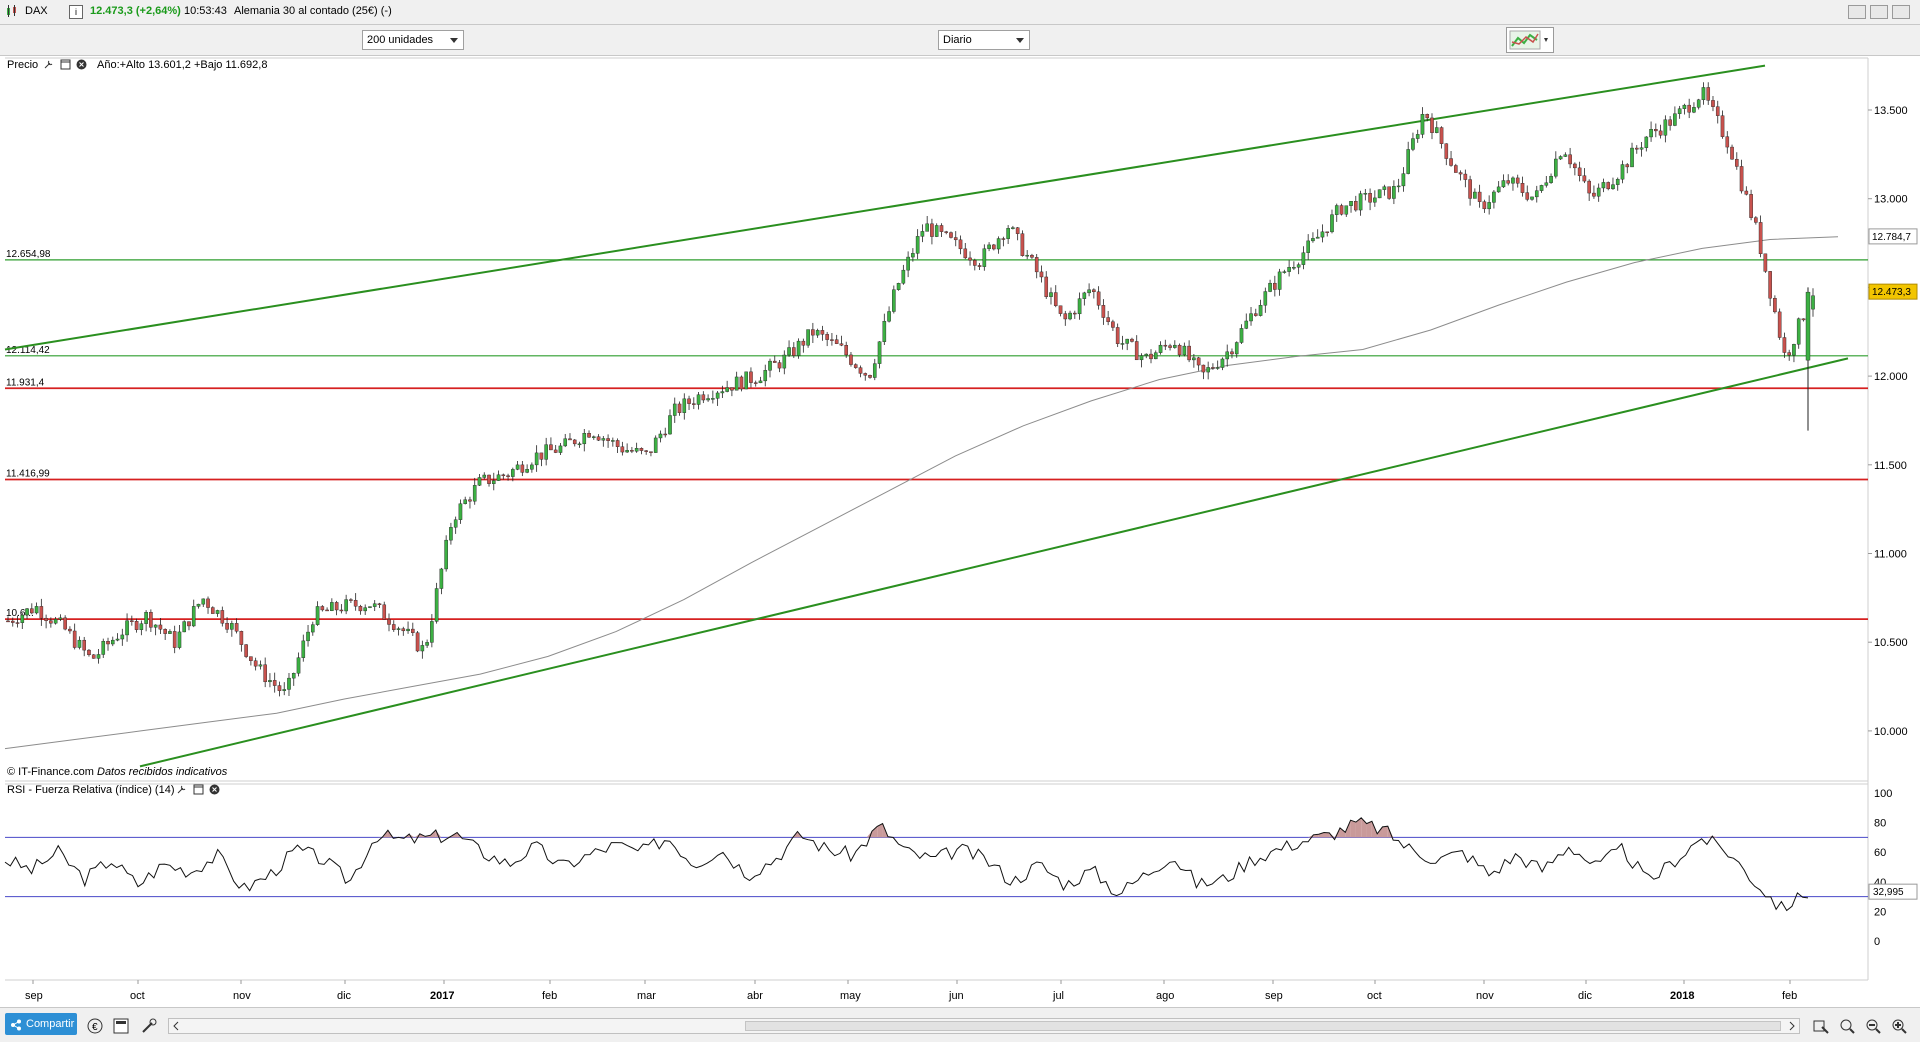  What do you see at coordinates (1873, 1026) in the screenshot?
I see `zoom-out-icon` at bounding box center [1873, 1026].